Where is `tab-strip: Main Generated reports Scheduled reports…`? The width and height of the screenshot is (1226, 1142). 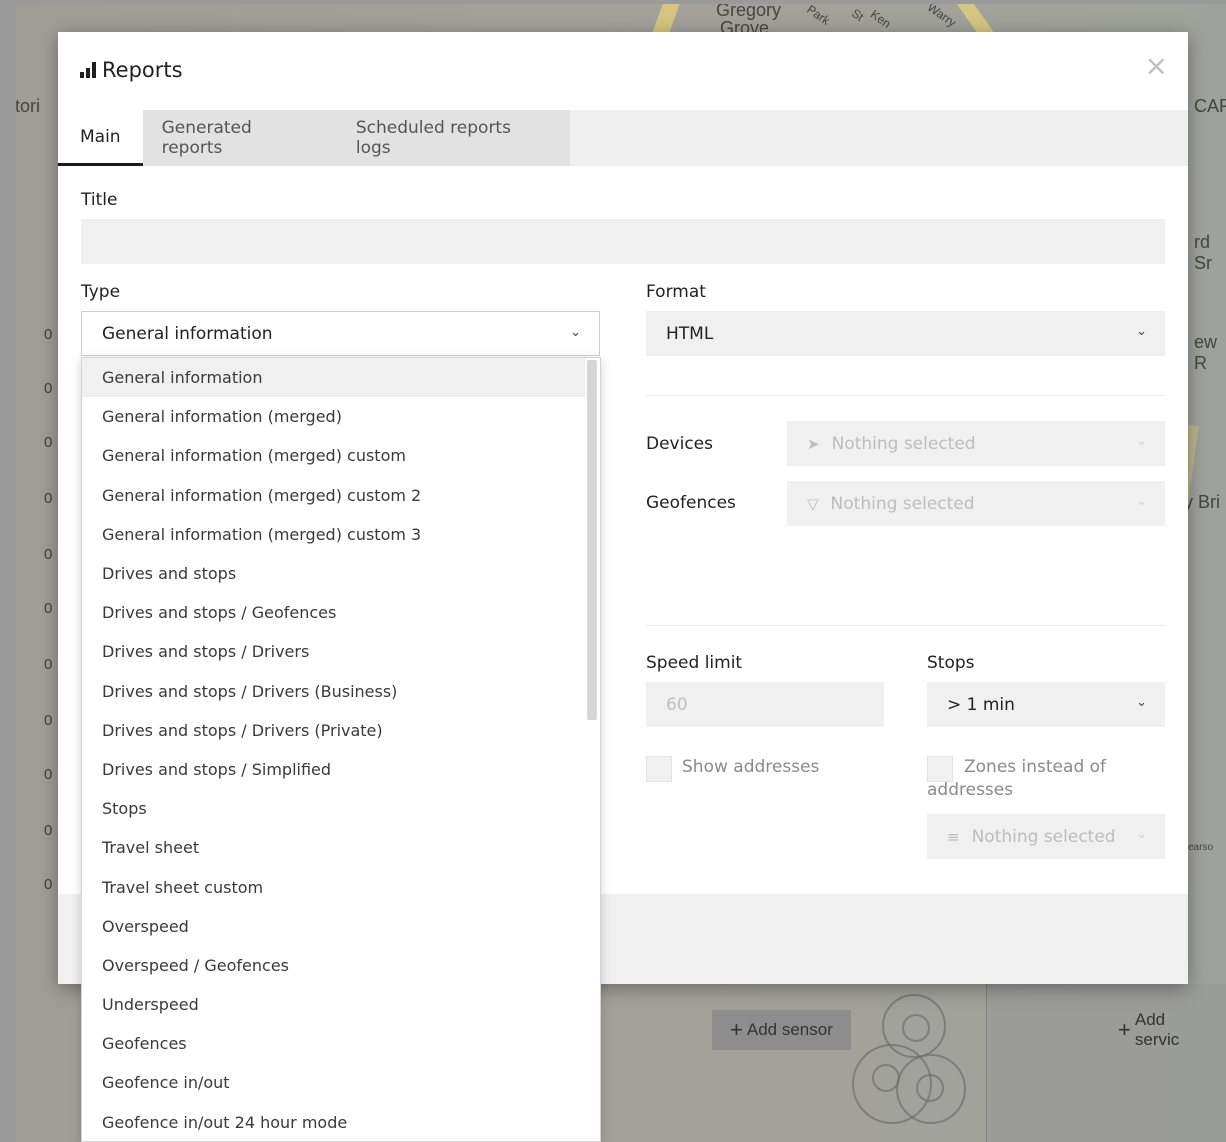
tab-strip: Main Generated reports Scheduled reports… is located at coordinates (314, 138).